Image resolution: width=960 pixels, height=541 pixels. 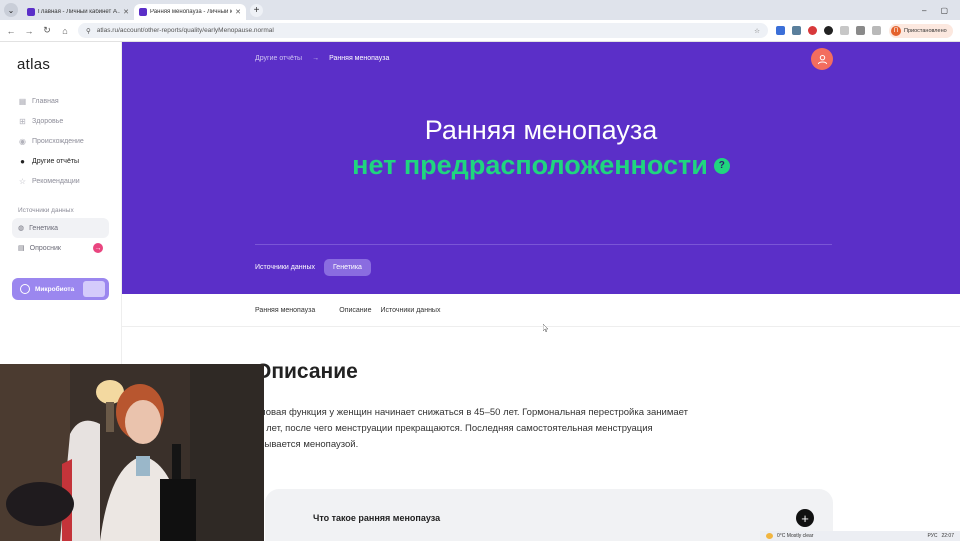 What do you see at coordinates (924, 10) in the screenshot?
I see `minimize-icon: –` at bounding box center [924, 10].